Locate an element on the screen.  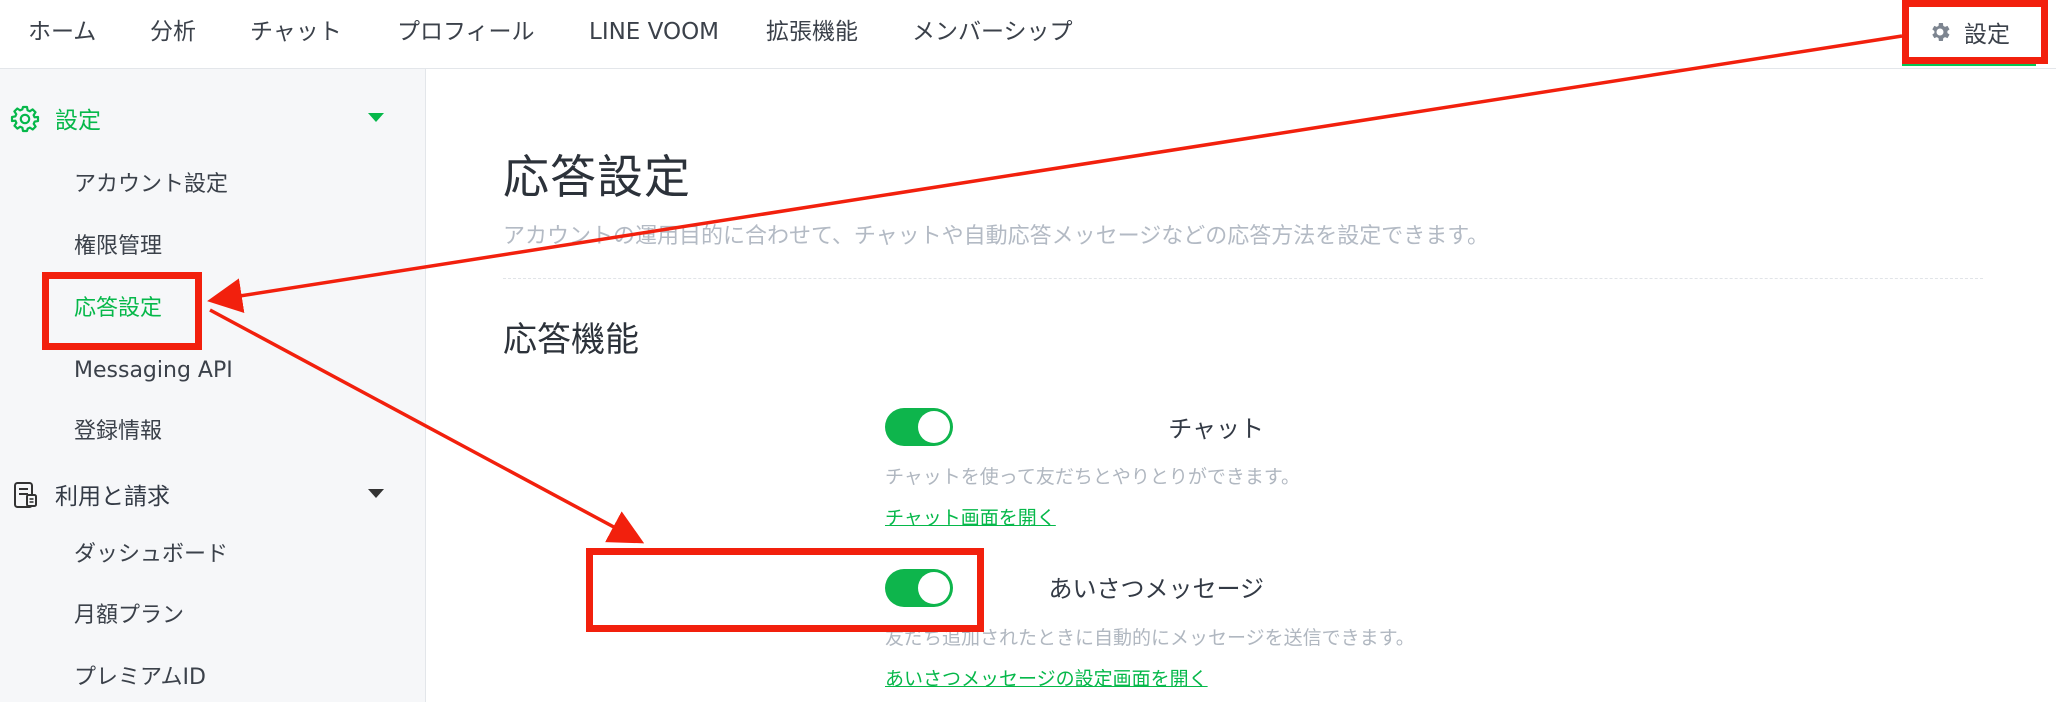
chat-toggle is located at coordinates (919, 427).